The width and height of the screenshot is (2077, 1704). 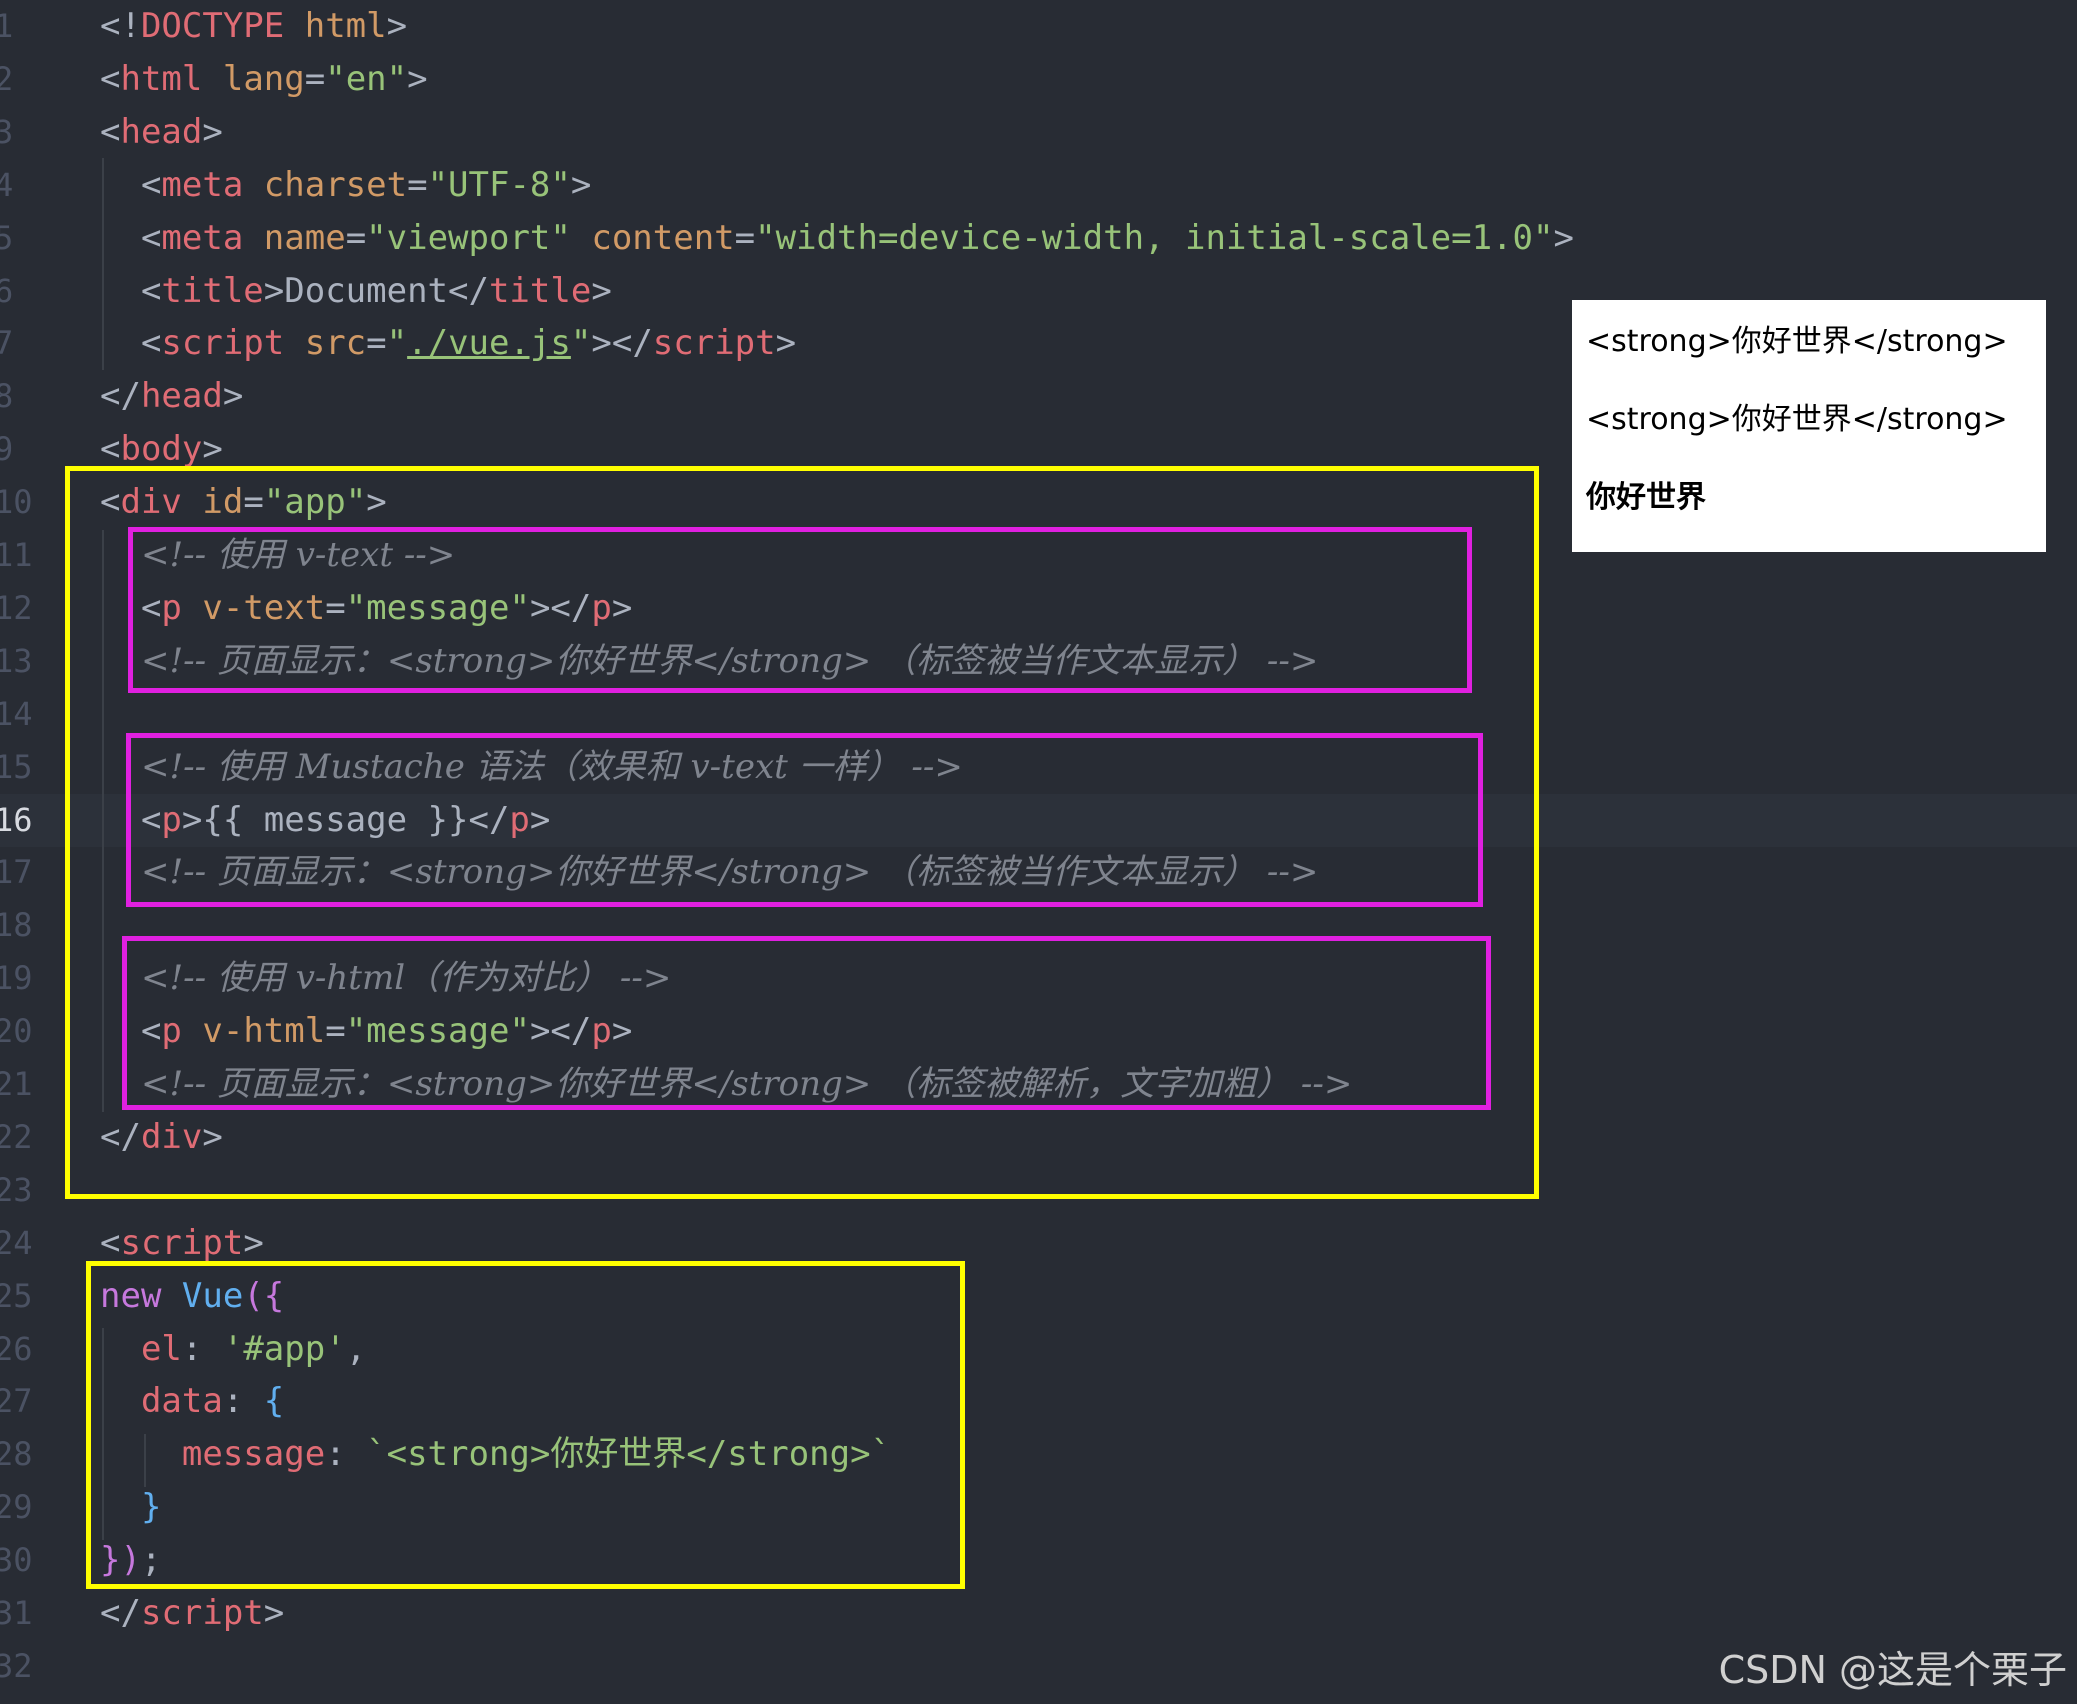 What do you see at coordinates (16, 607) in the screenshot?
I see `line-number: 12` at bounding box center [16, 607].